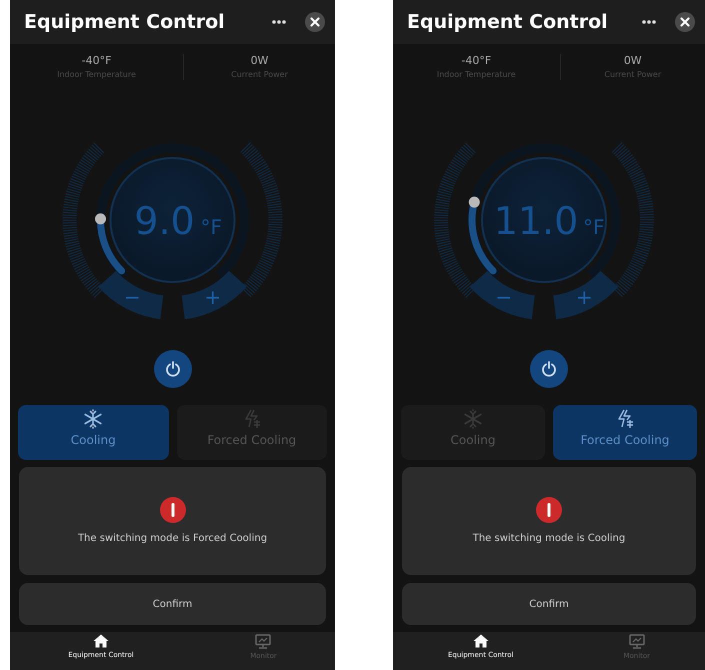 This screenshot has width=705, height=670. I want to click on set-temperature: 9.0, so click(164, 221).